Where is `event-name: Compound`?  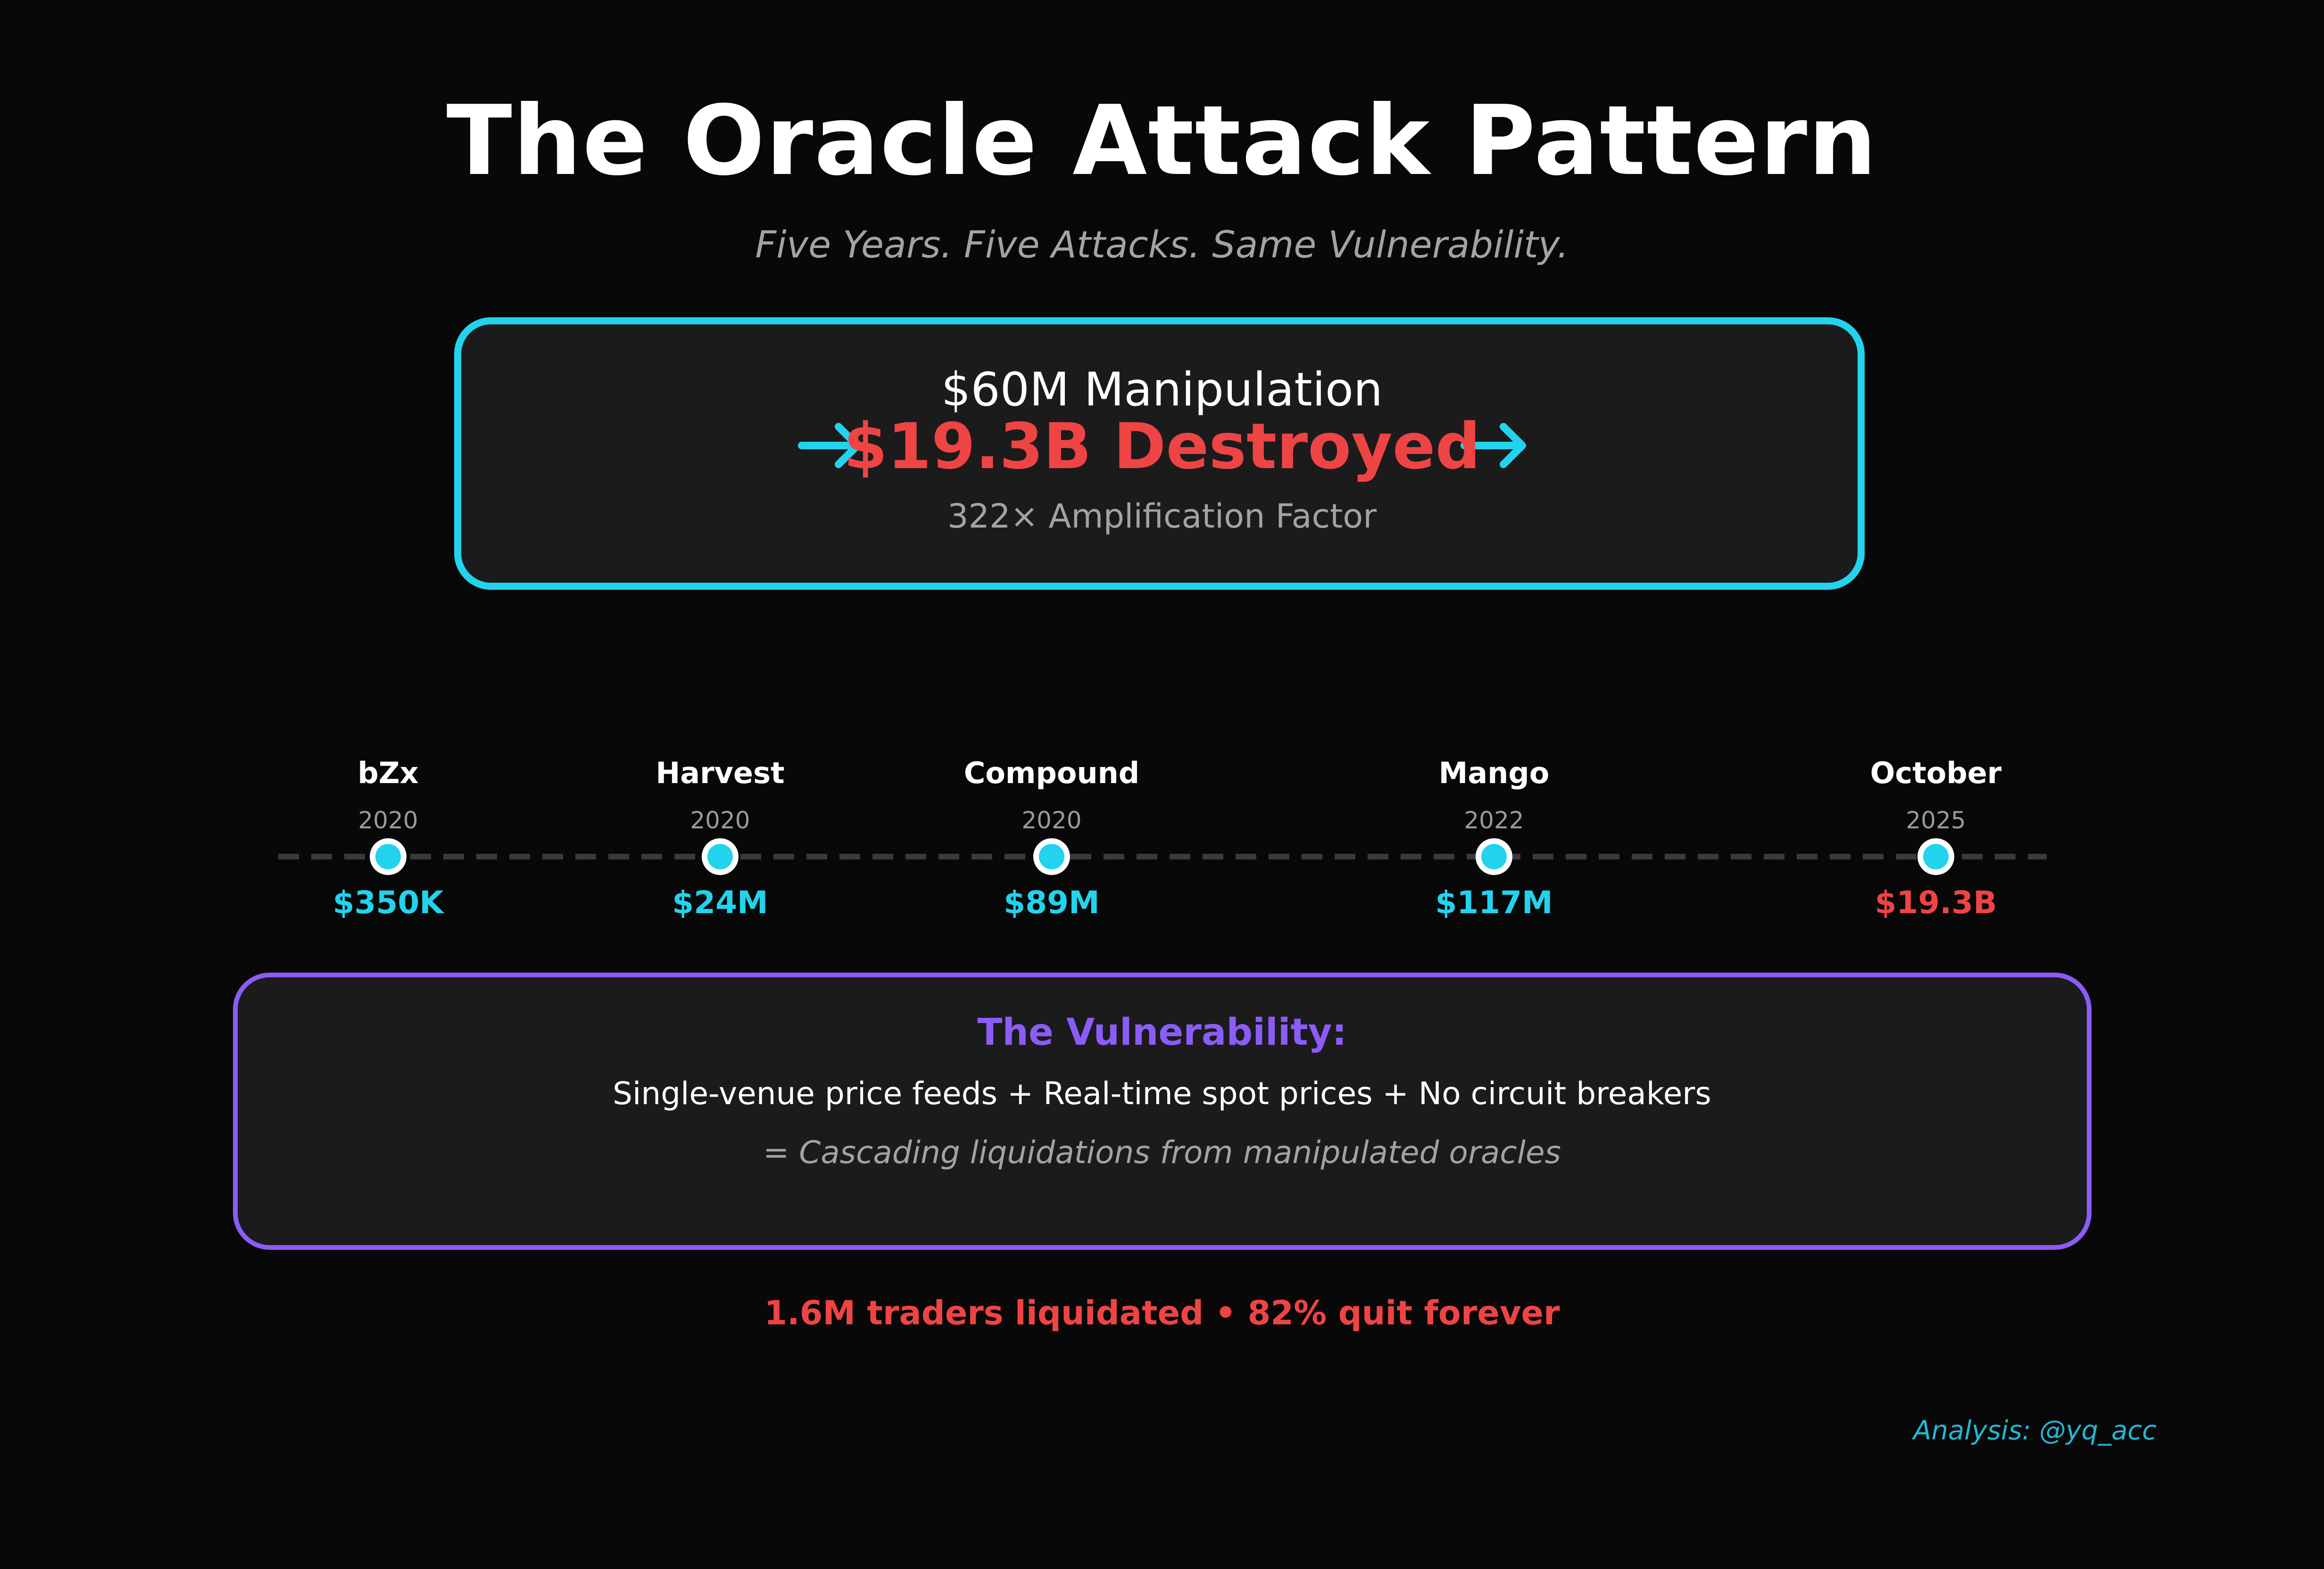
event-name: Compound is located at coordinates (1052, 773).